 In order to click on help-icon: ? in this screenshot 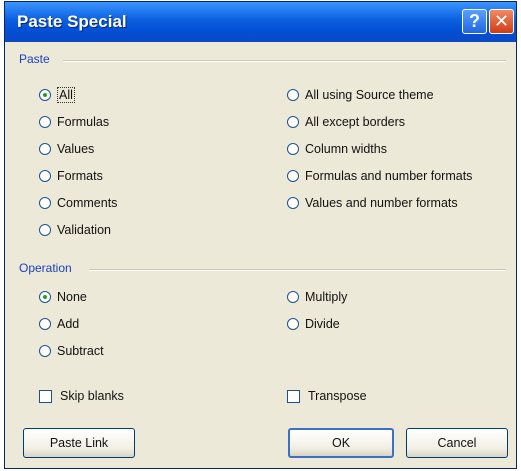, I will do `click(474, 21)`.